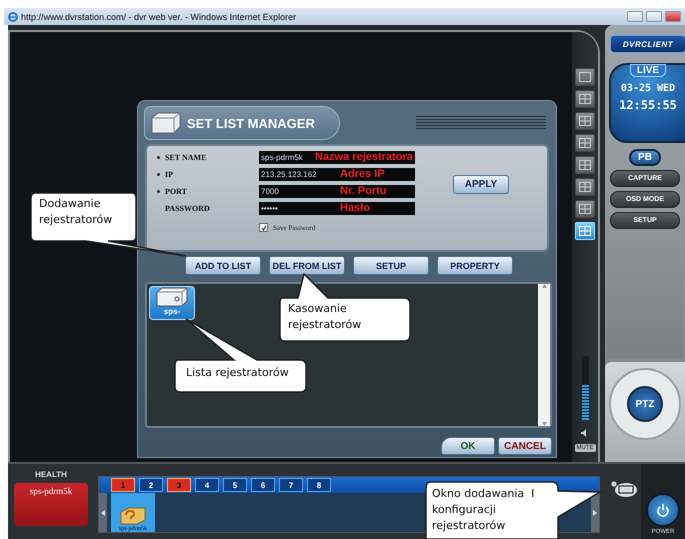  What do you see at coordinates (345, 309) in the screenshot?
I see `callout: Kasowanie rejestratorów` at bounding box center [345, 309].